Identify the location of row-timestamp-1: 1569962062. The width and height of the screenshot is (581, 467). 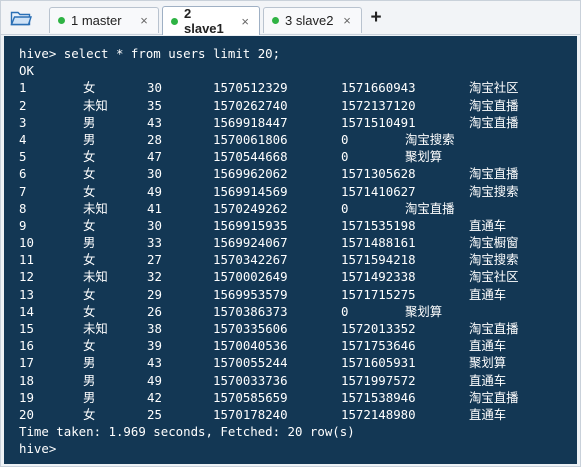
(250, 174).